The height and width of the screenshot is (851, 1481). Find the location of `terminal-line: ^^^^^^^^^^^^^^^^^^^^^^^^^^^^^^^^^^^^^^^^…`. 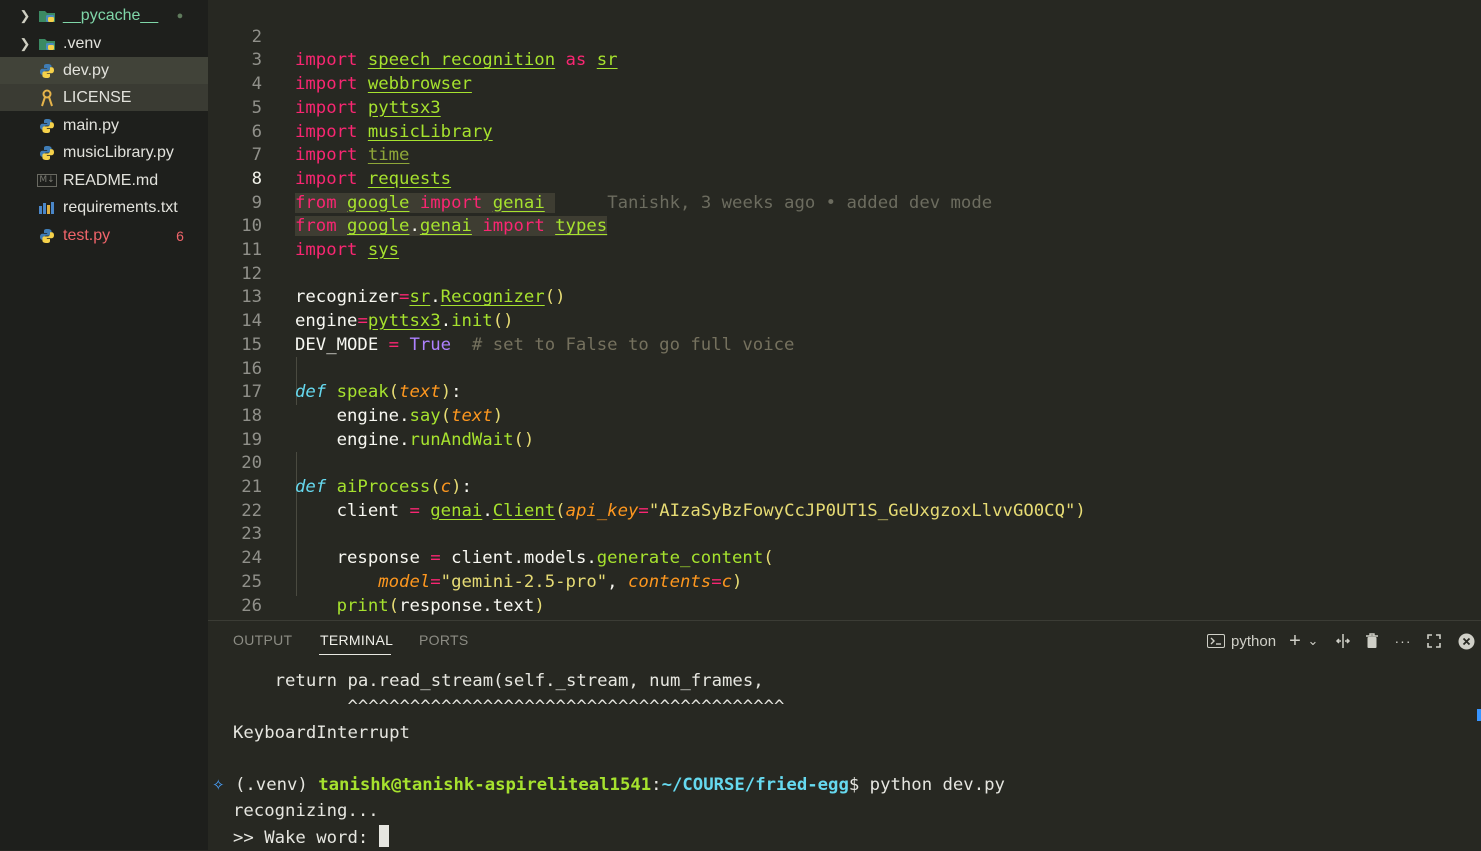

terminal-line: ^^^^^^^^^^^^^^^^^^^^^^^^^^^^^^^^^^^^^^^^… is located at coordinates (566, 707).